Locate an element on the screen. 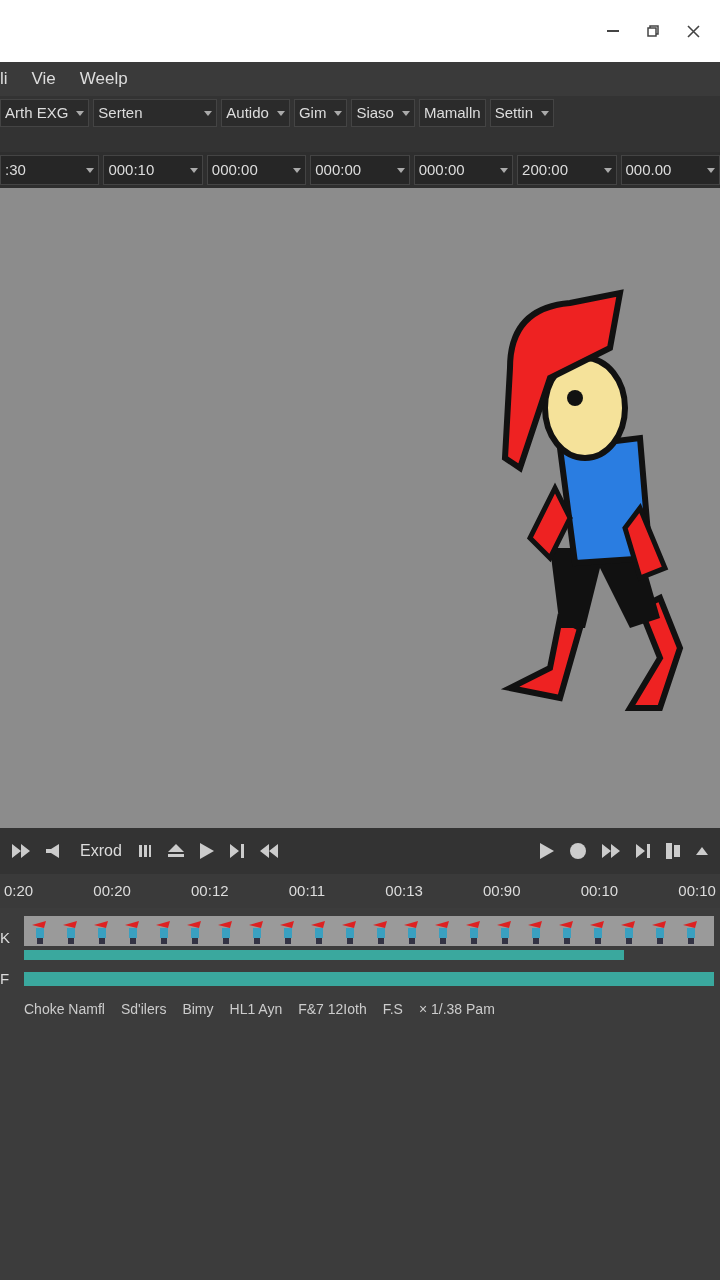 This screenshot has height=1280, width=720. eject-icon is located at coordinates (175, 851).